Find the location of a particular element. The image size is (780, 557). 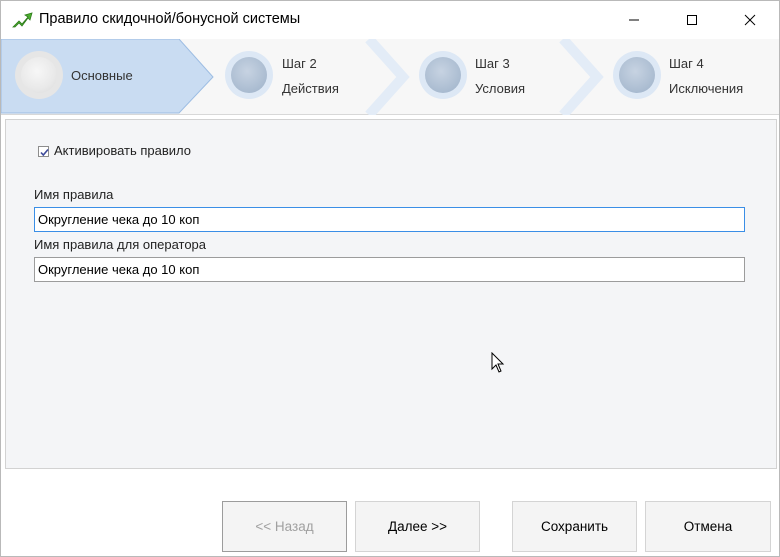

step-2: Шаг 2 Действия is located at coordinates (306, 77).